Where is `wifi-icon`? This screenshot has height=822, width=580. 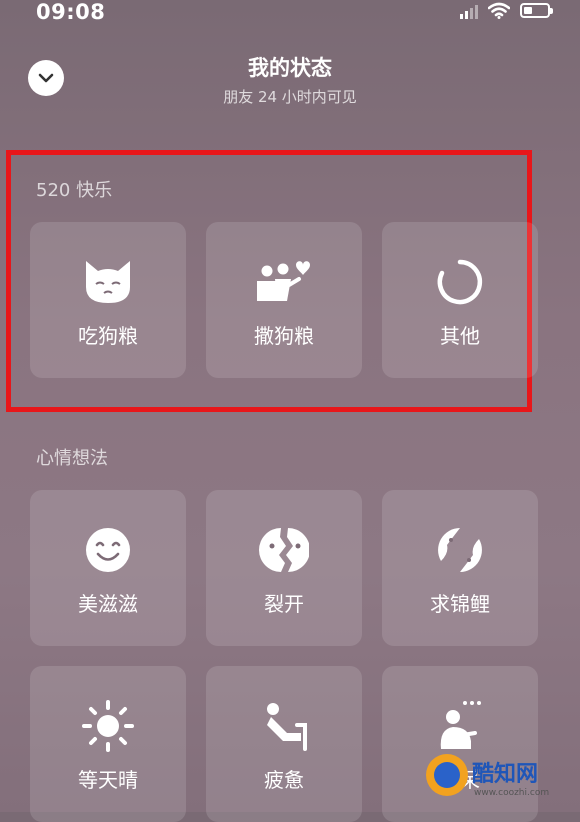 wifi-icon is located at coordinates (499, 10).